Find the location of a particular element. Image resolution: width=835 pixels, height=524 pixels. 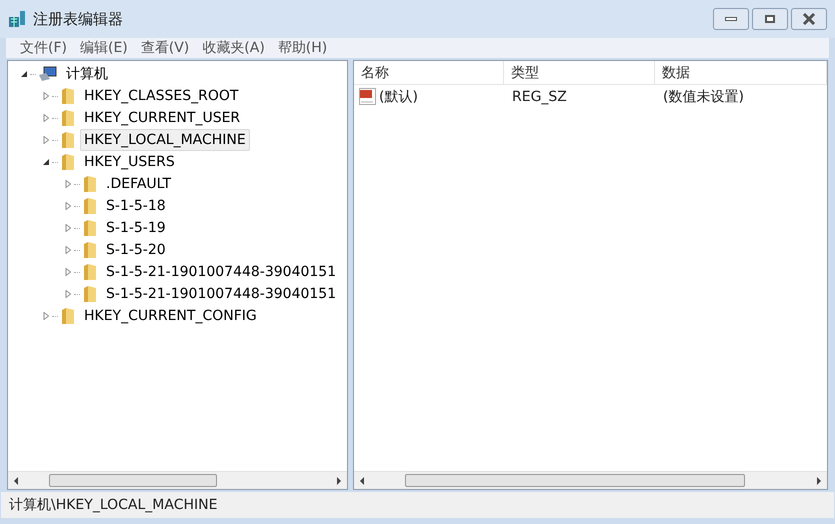

table-cell-text: (默认) is located at coordinates (398, 97).